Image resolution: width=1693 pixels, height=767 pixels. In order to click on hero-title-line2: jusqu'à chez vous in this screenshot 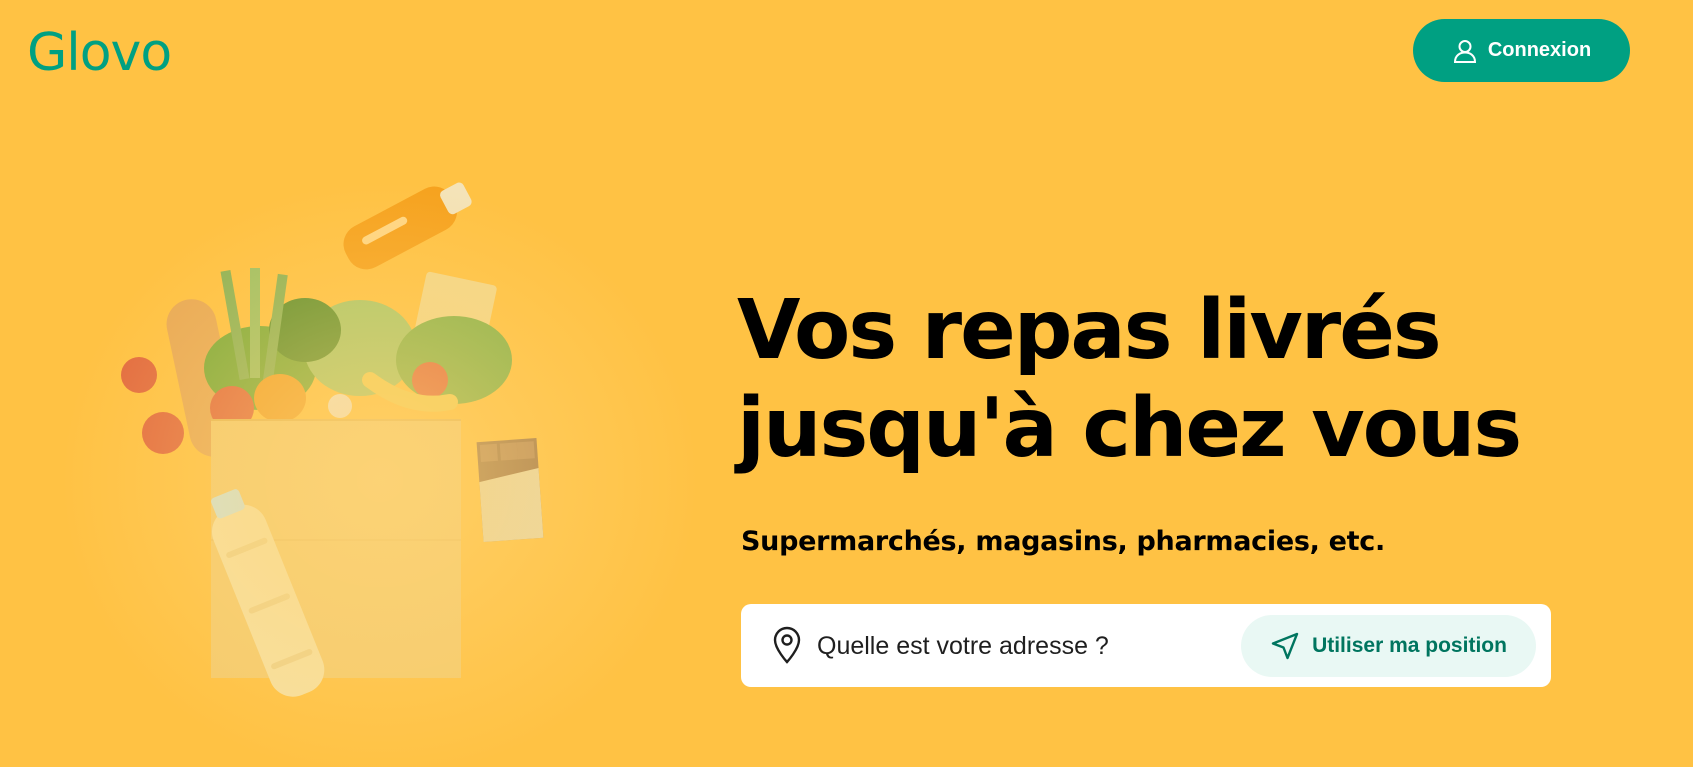, I will do `click(1129, 428)`.